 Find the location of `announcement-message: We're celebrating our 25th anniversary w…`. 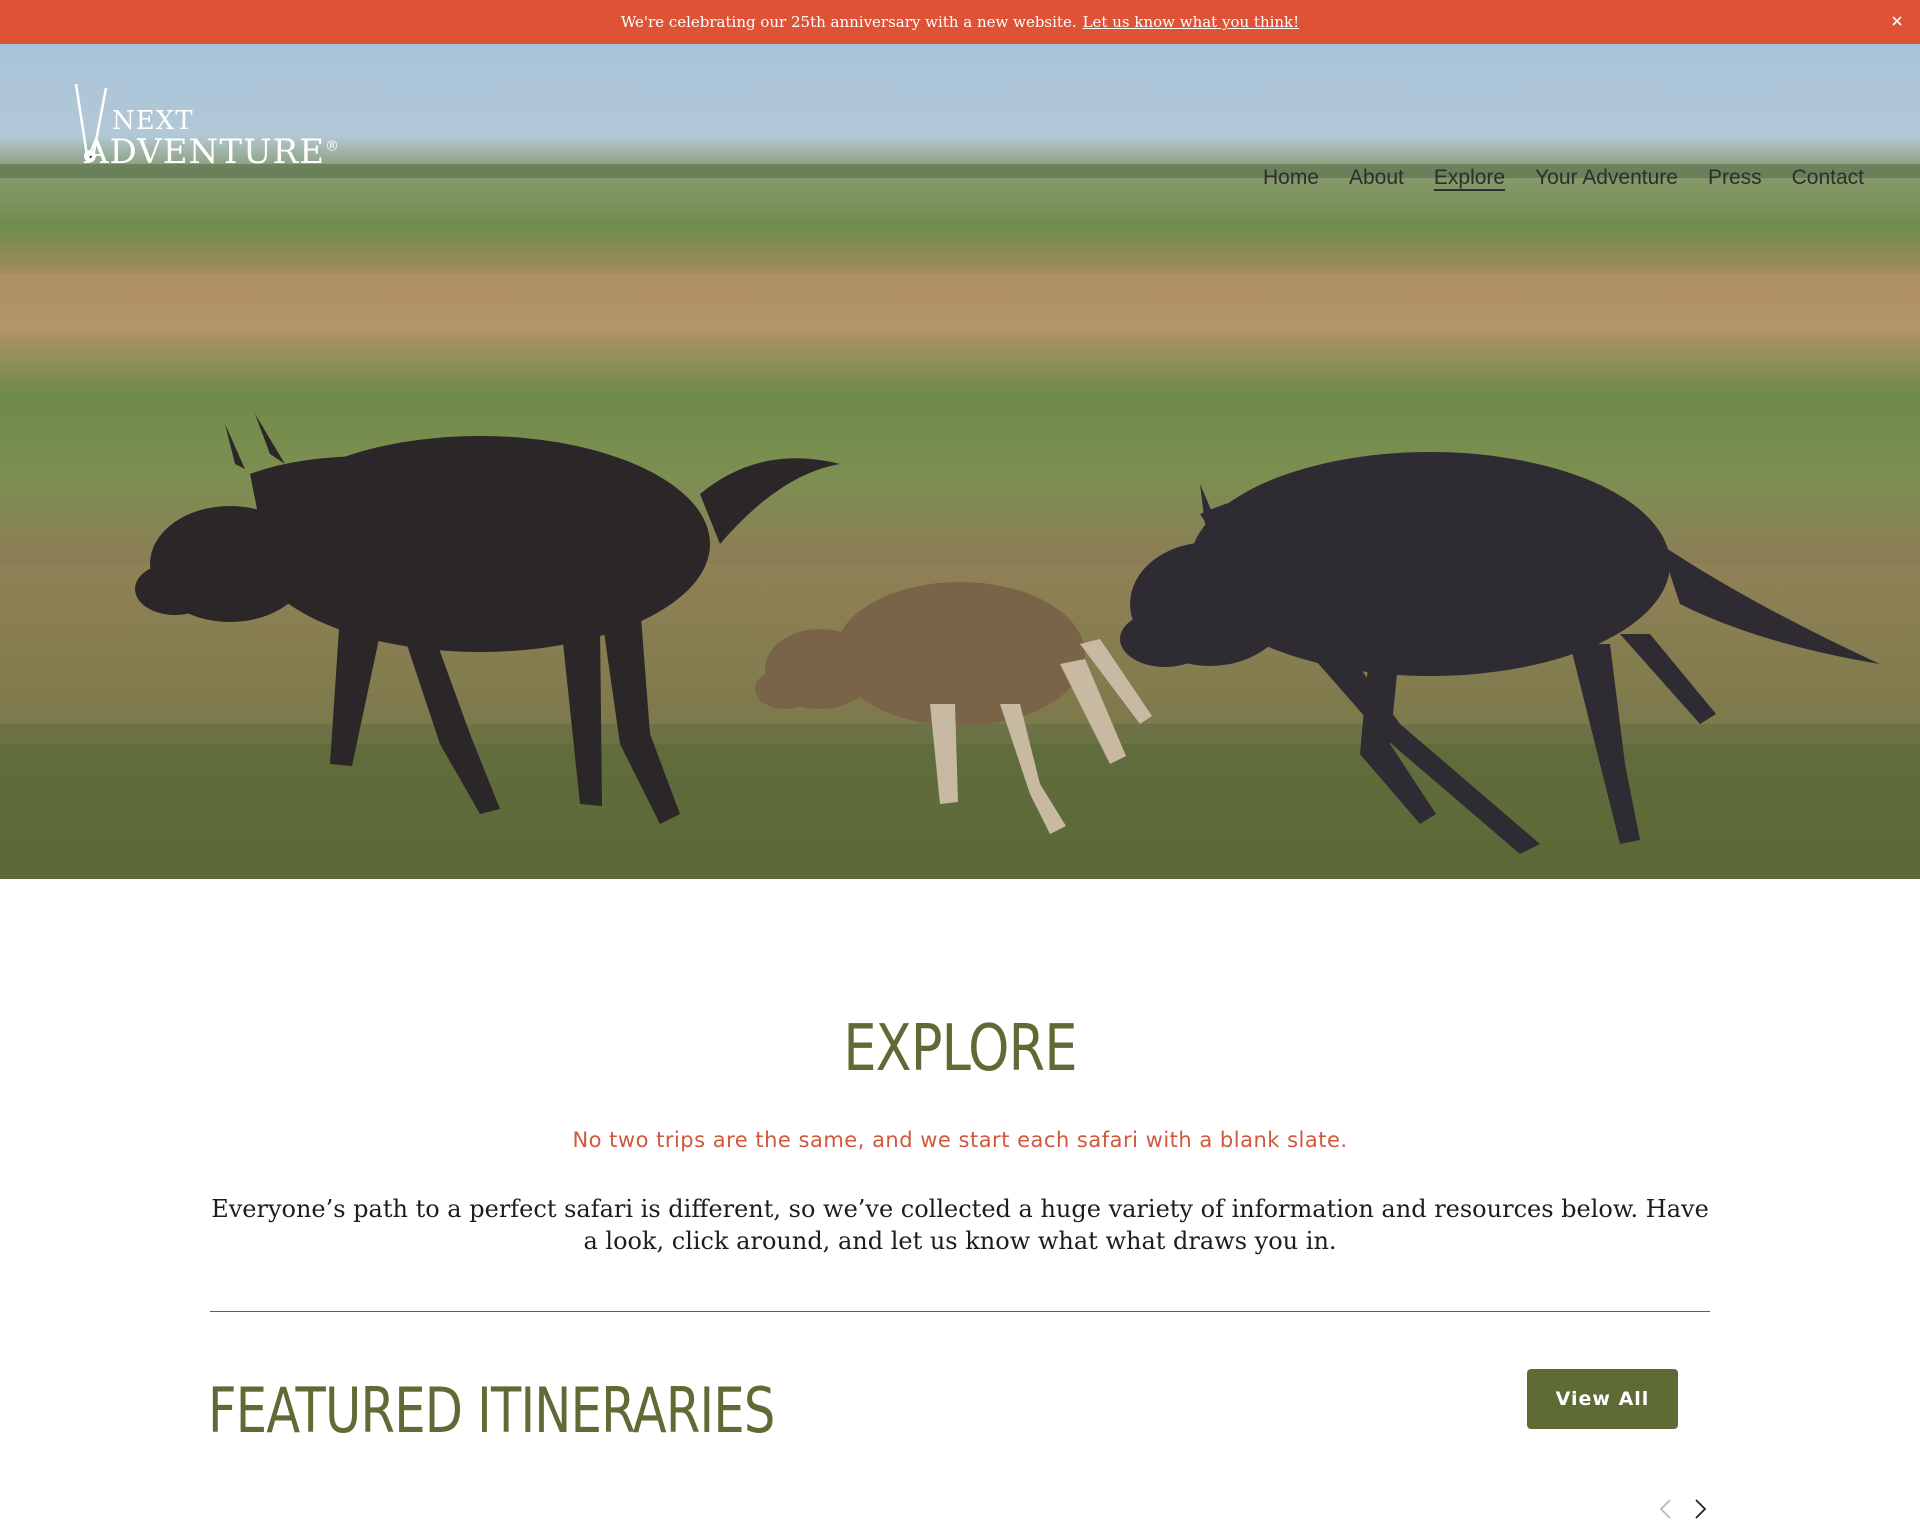

announcement-message: We're celebrating our 25th anniversary w… is located at coordinates (848, 22).